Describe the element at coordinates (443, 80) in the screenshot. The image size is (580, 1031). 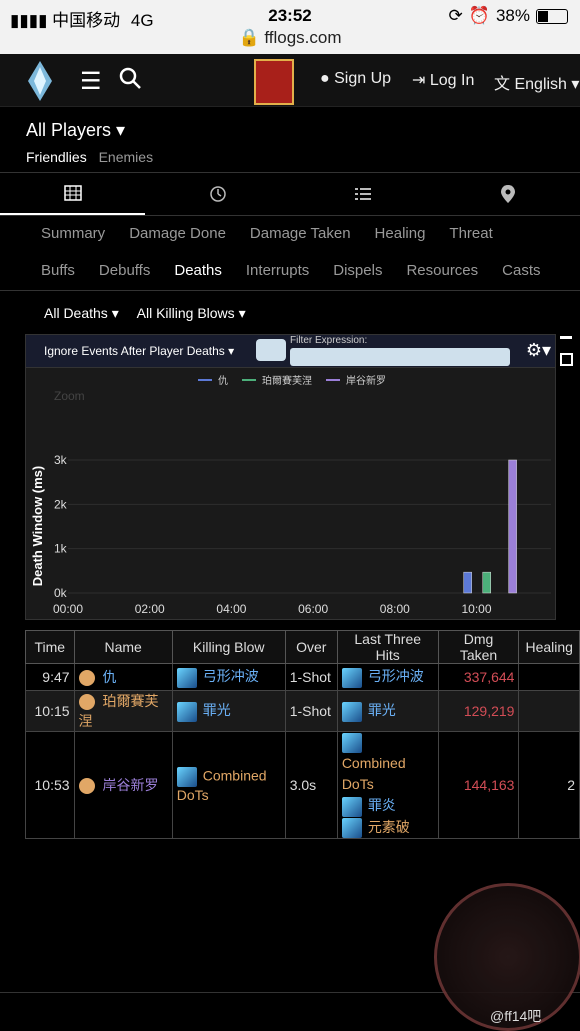
I see `login-link: ⇥ Log In` at that location.